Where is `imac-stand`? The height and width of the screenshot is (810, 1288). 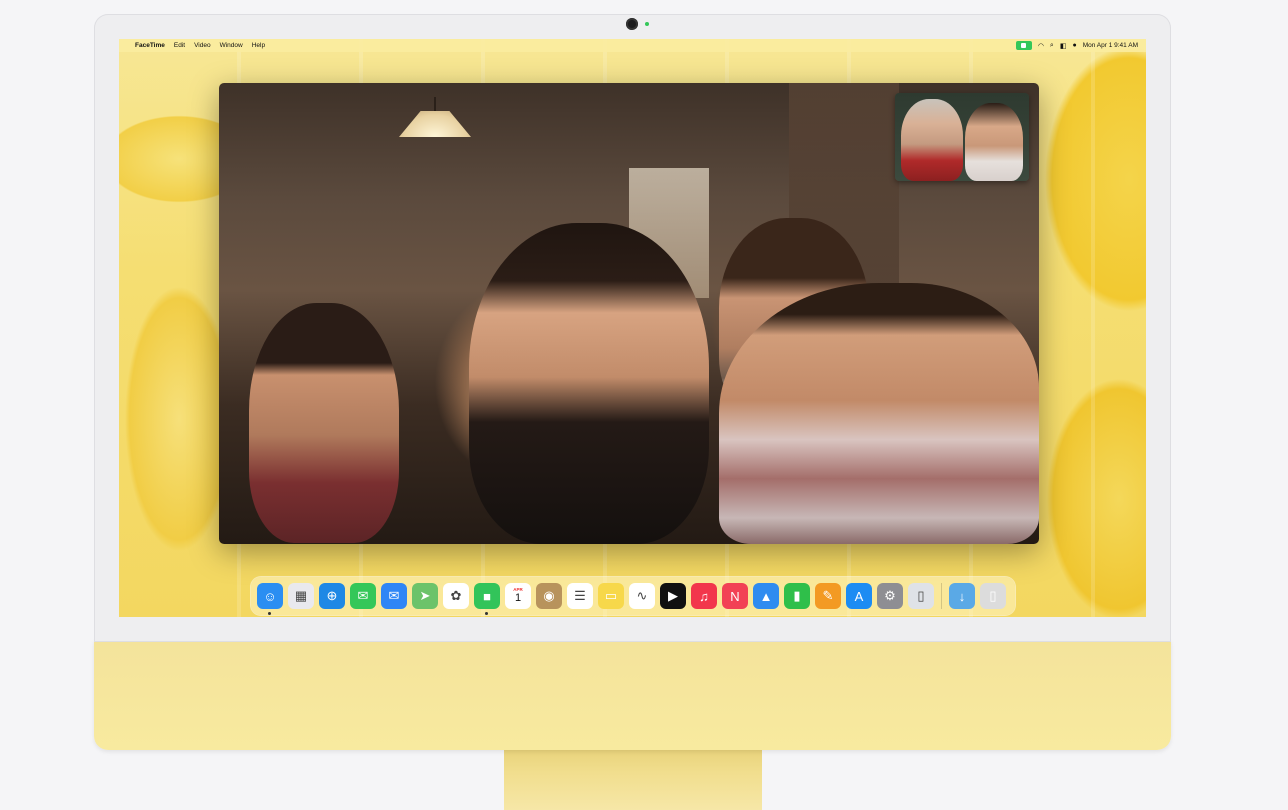 imac-stand is located at coordinates (633, 779).